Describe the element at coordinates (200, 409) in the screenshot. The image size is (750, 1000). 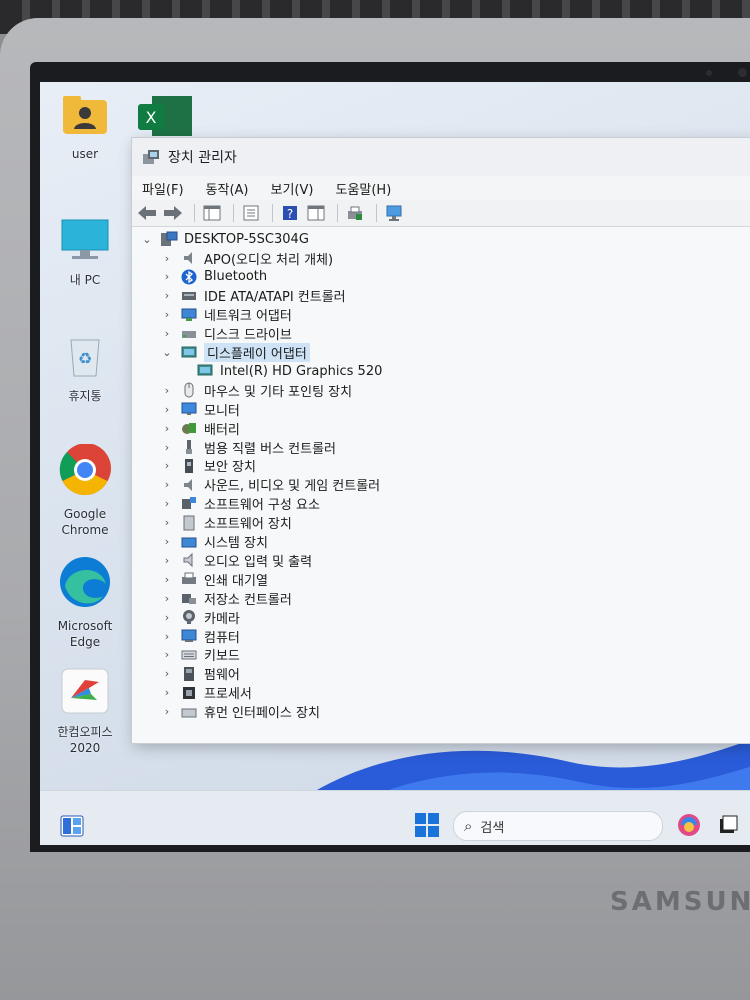
I see `tree-category-item: › 모니터` at that location.